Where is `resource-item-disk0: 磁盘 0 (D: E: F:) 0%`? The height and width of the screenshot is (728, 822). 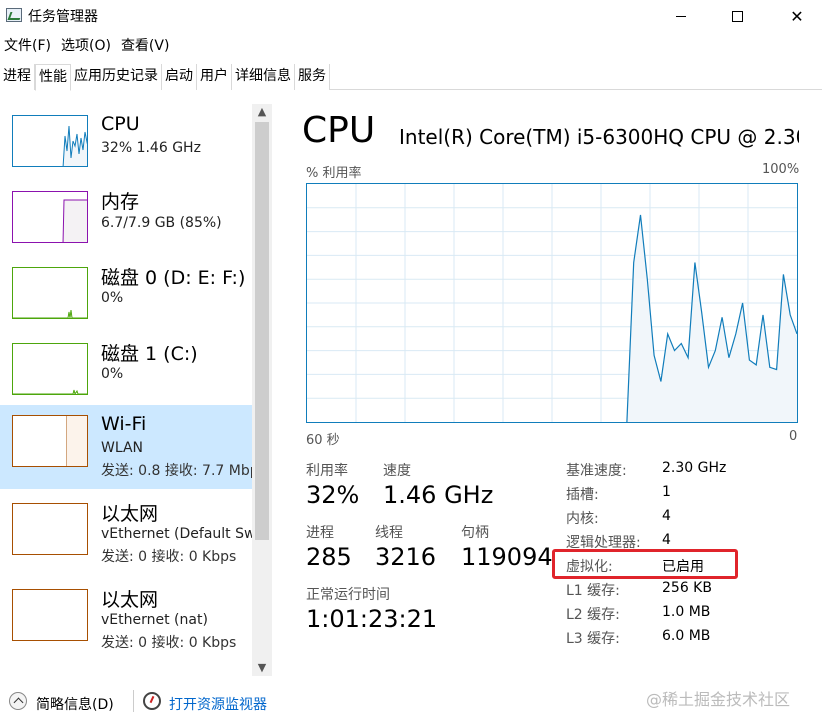 resource-item-disk0: 磁盘 0 (D: E: F:) 0% is located at coordinates (126, 299).